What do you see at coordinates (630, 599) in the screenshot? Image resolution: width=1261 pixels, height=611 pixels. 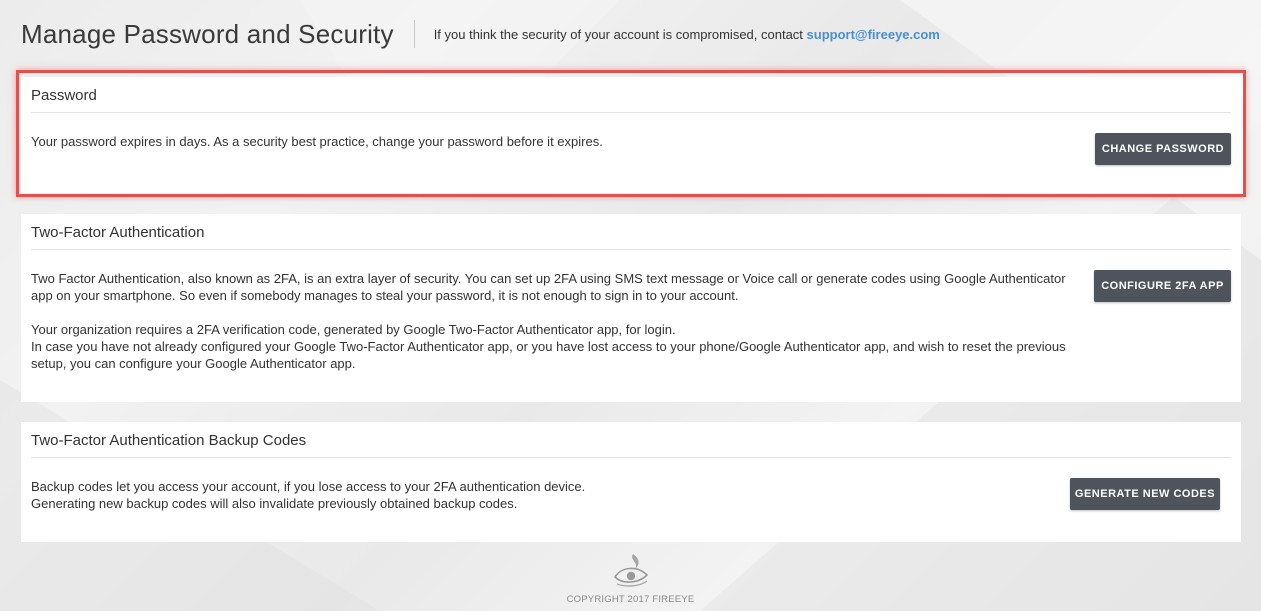 I see `copyright-text: COPYRIGHT 2017 FIREEYE` at bounding box center [630, 599].